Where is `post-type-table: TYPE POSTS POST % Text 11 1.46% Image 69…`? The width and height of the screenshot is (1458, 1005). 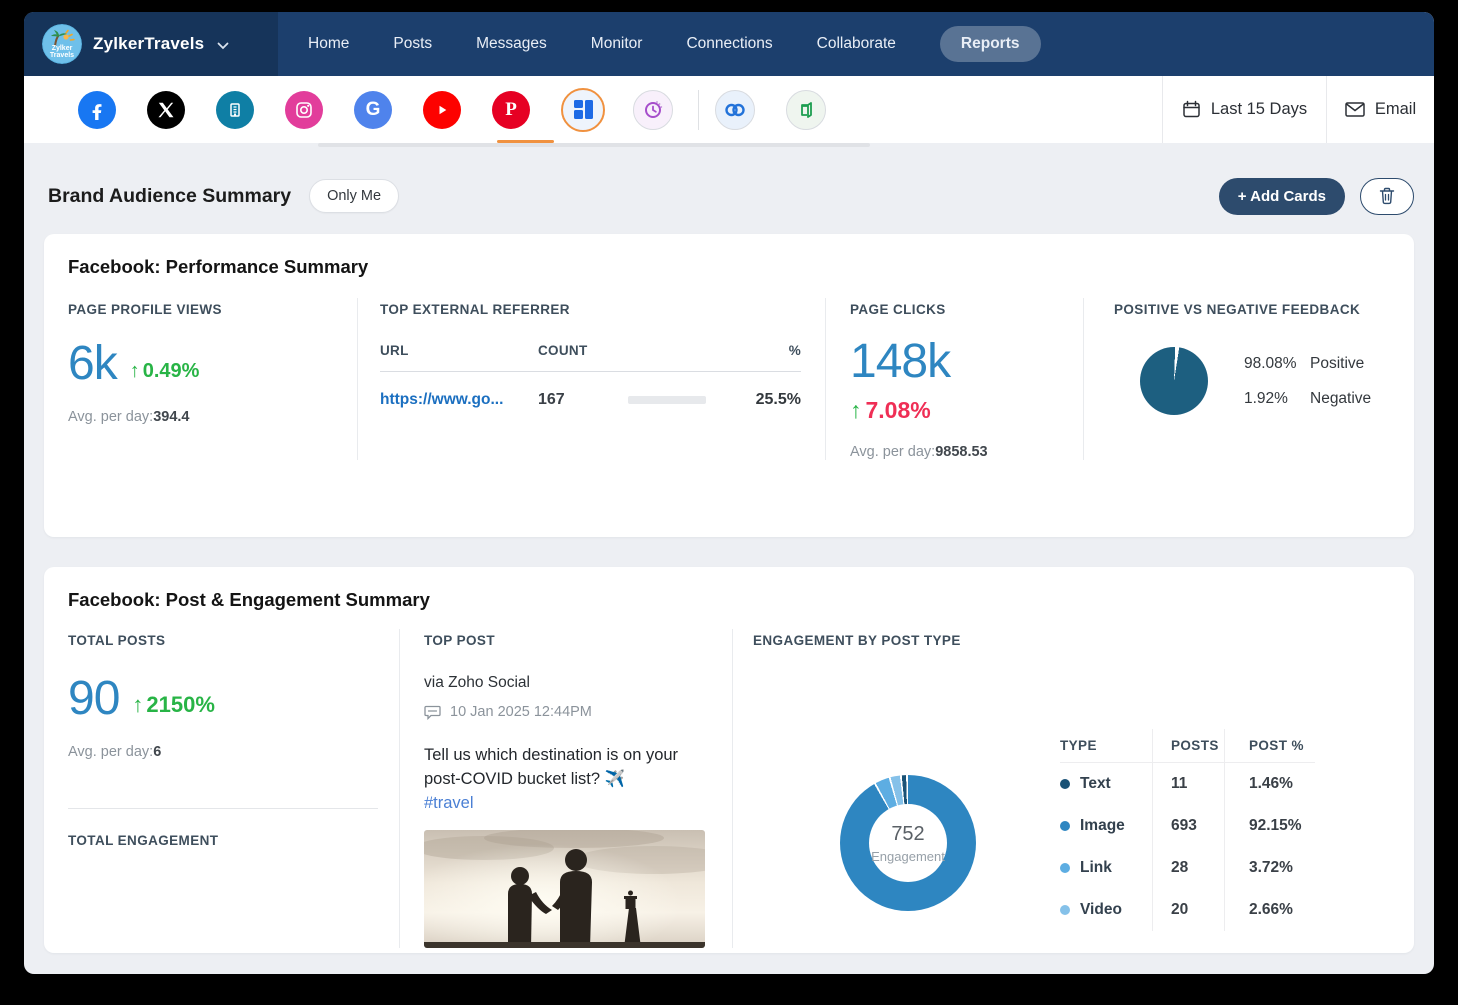
post-type-table: TYPE POSTS POST % Text 11 1.46% Image 69… is located at coordinates (1187, 830).